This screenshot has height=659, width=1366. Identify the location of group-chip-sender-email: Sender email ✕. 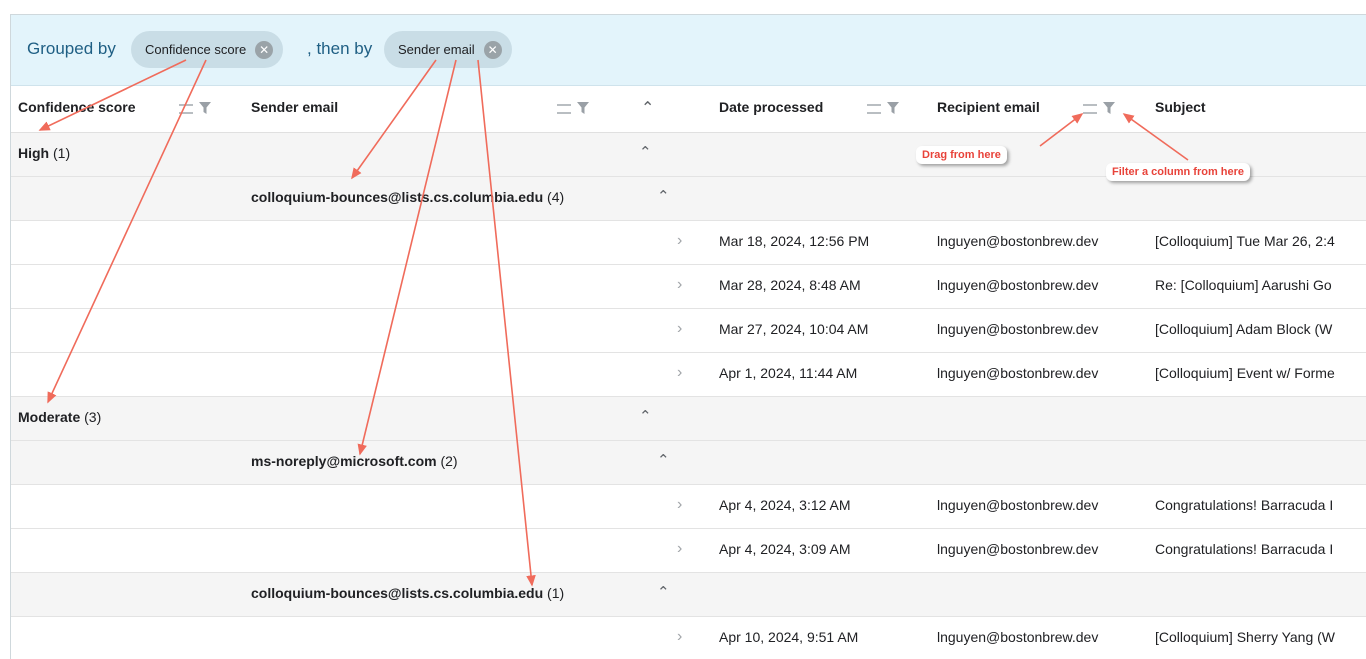
(448, 49).